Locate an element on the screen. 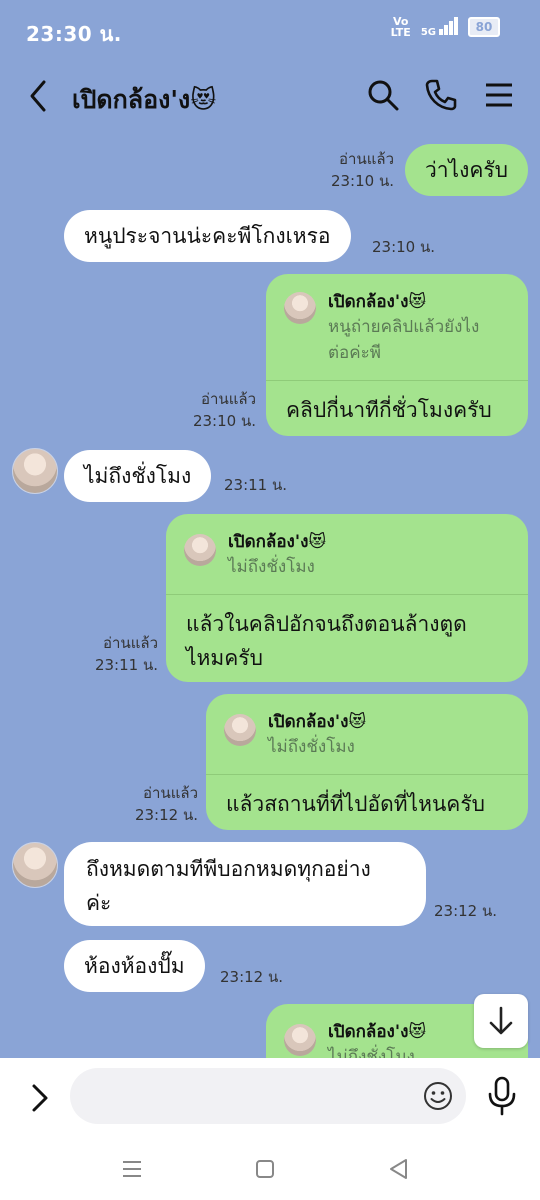 Image resolution: width=540 pixels, height=1200 pixels. emoji-icon is located at coordinates (438, 1096).